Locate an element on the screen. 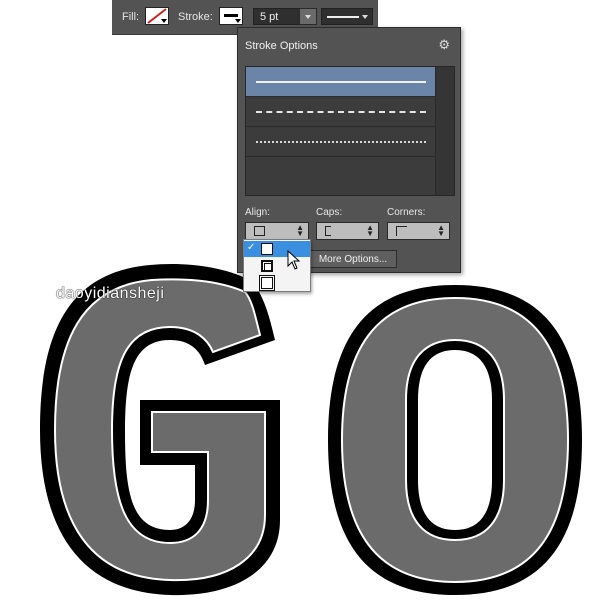 This screenshot has width=600, height=600. align-menu-item-outside is located at coordinates (277, 283).